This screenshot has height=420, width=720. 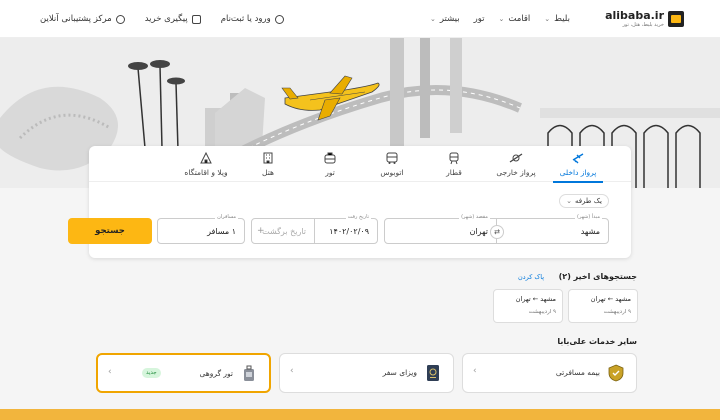 I want to click on origin-label: مبدأ (شهر), so click(x=588, y=217).